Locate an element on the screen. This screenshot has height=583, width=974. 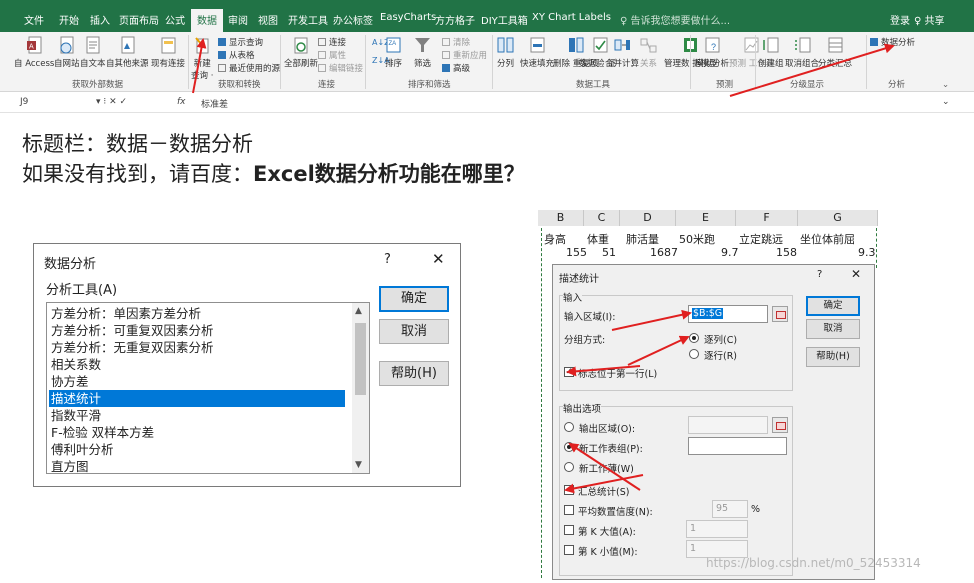
summary-stats-checkbox: ✓ is located at coordinates (569, 490).